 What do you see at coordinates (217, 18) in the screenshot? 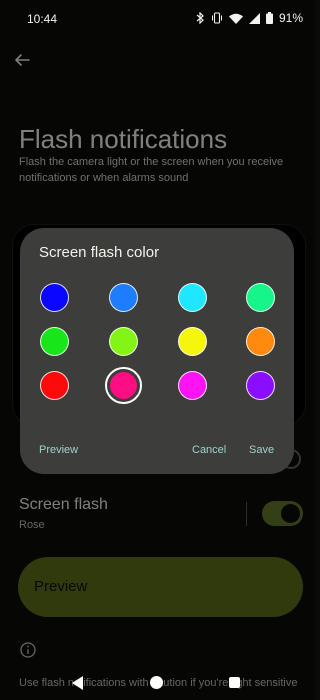
I see `vibrate-icon` at bounding box center [217, 18].